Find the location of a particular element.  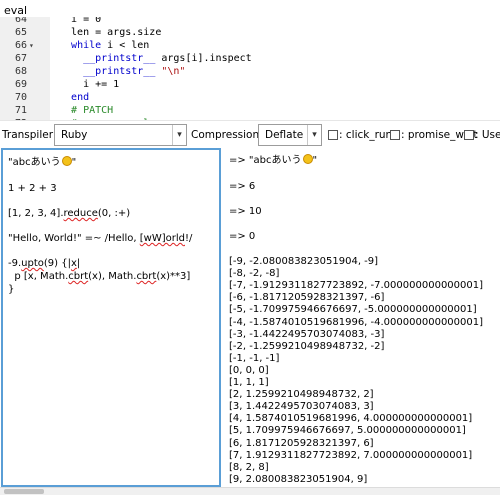

result-text: => 10 is located at coordinates (245, 211).